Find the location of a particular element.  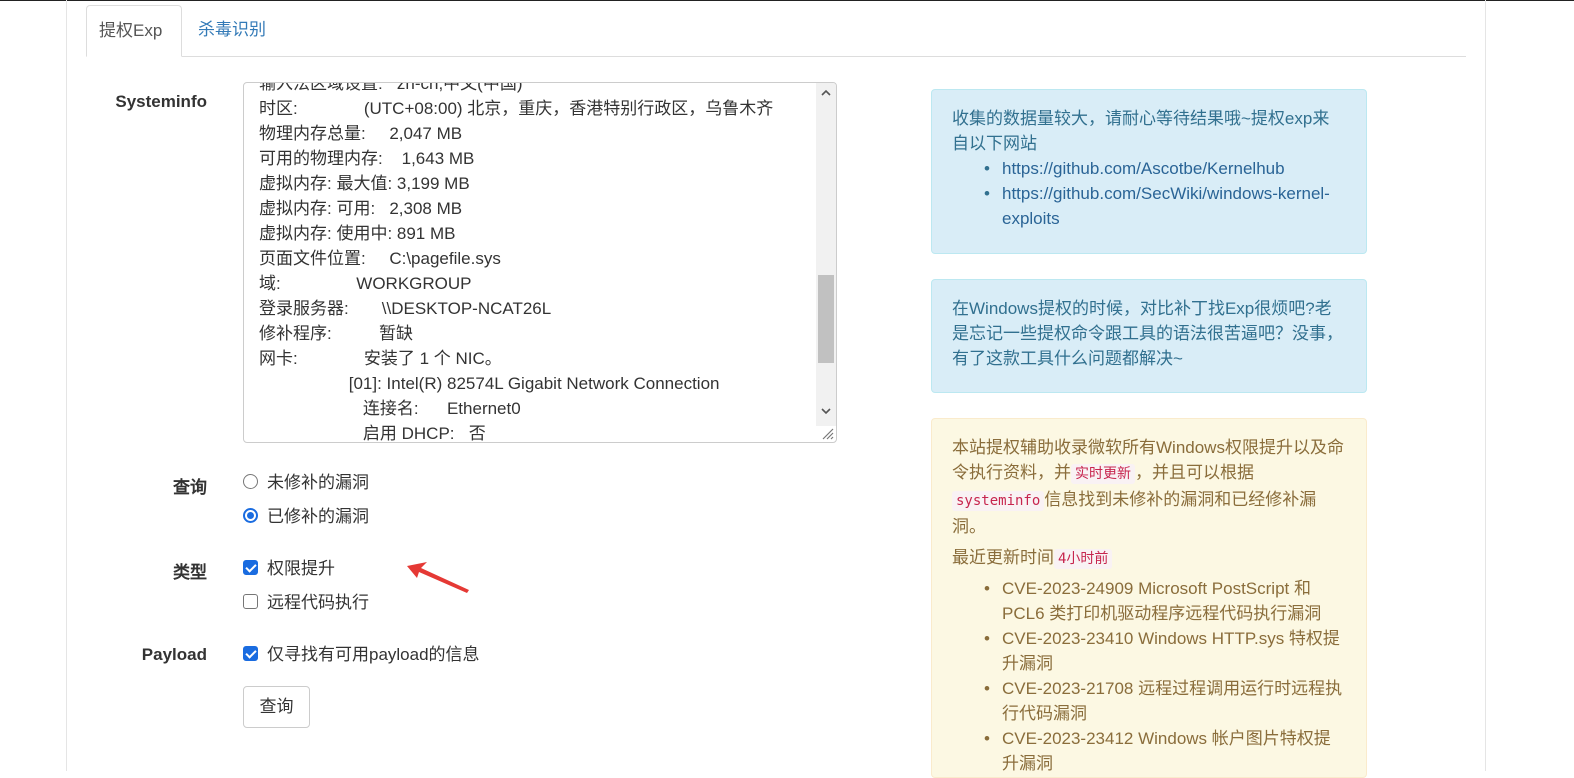

realtime-update-code: 实时更新 is located at coordinates (1103, 474).